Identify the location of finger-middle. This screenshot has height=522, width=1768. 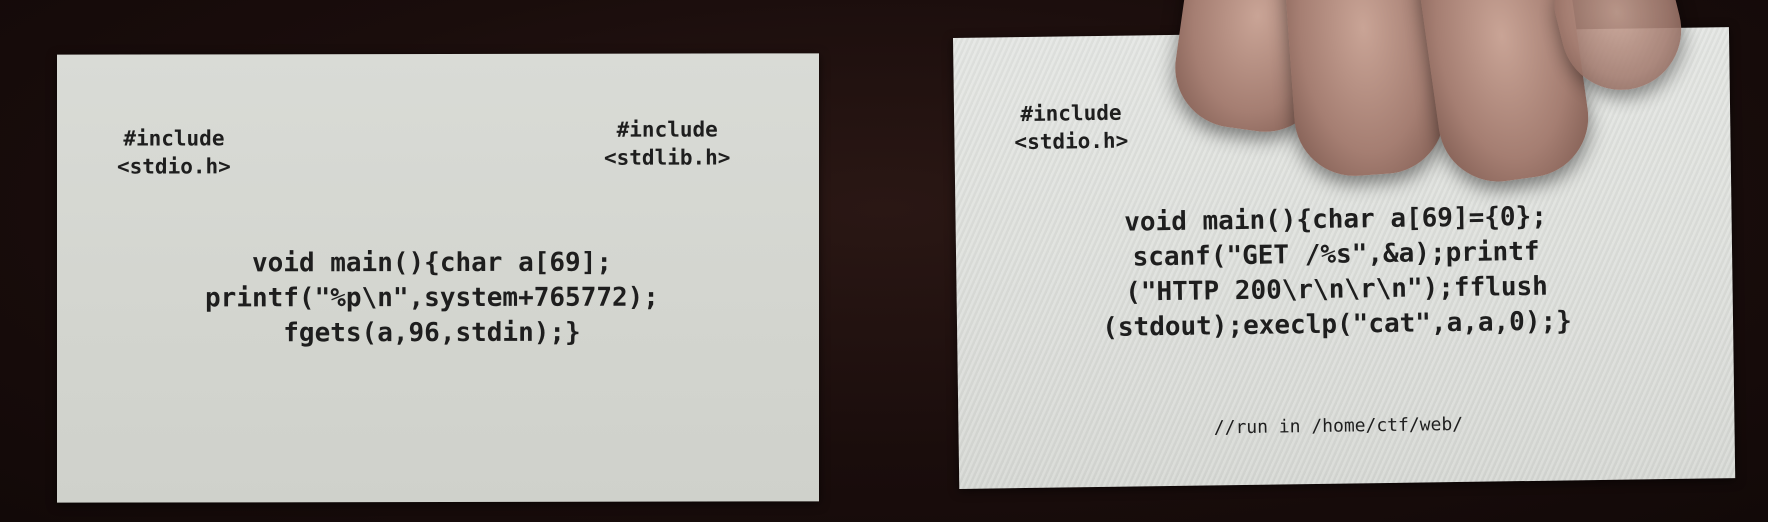
(1365, 90).